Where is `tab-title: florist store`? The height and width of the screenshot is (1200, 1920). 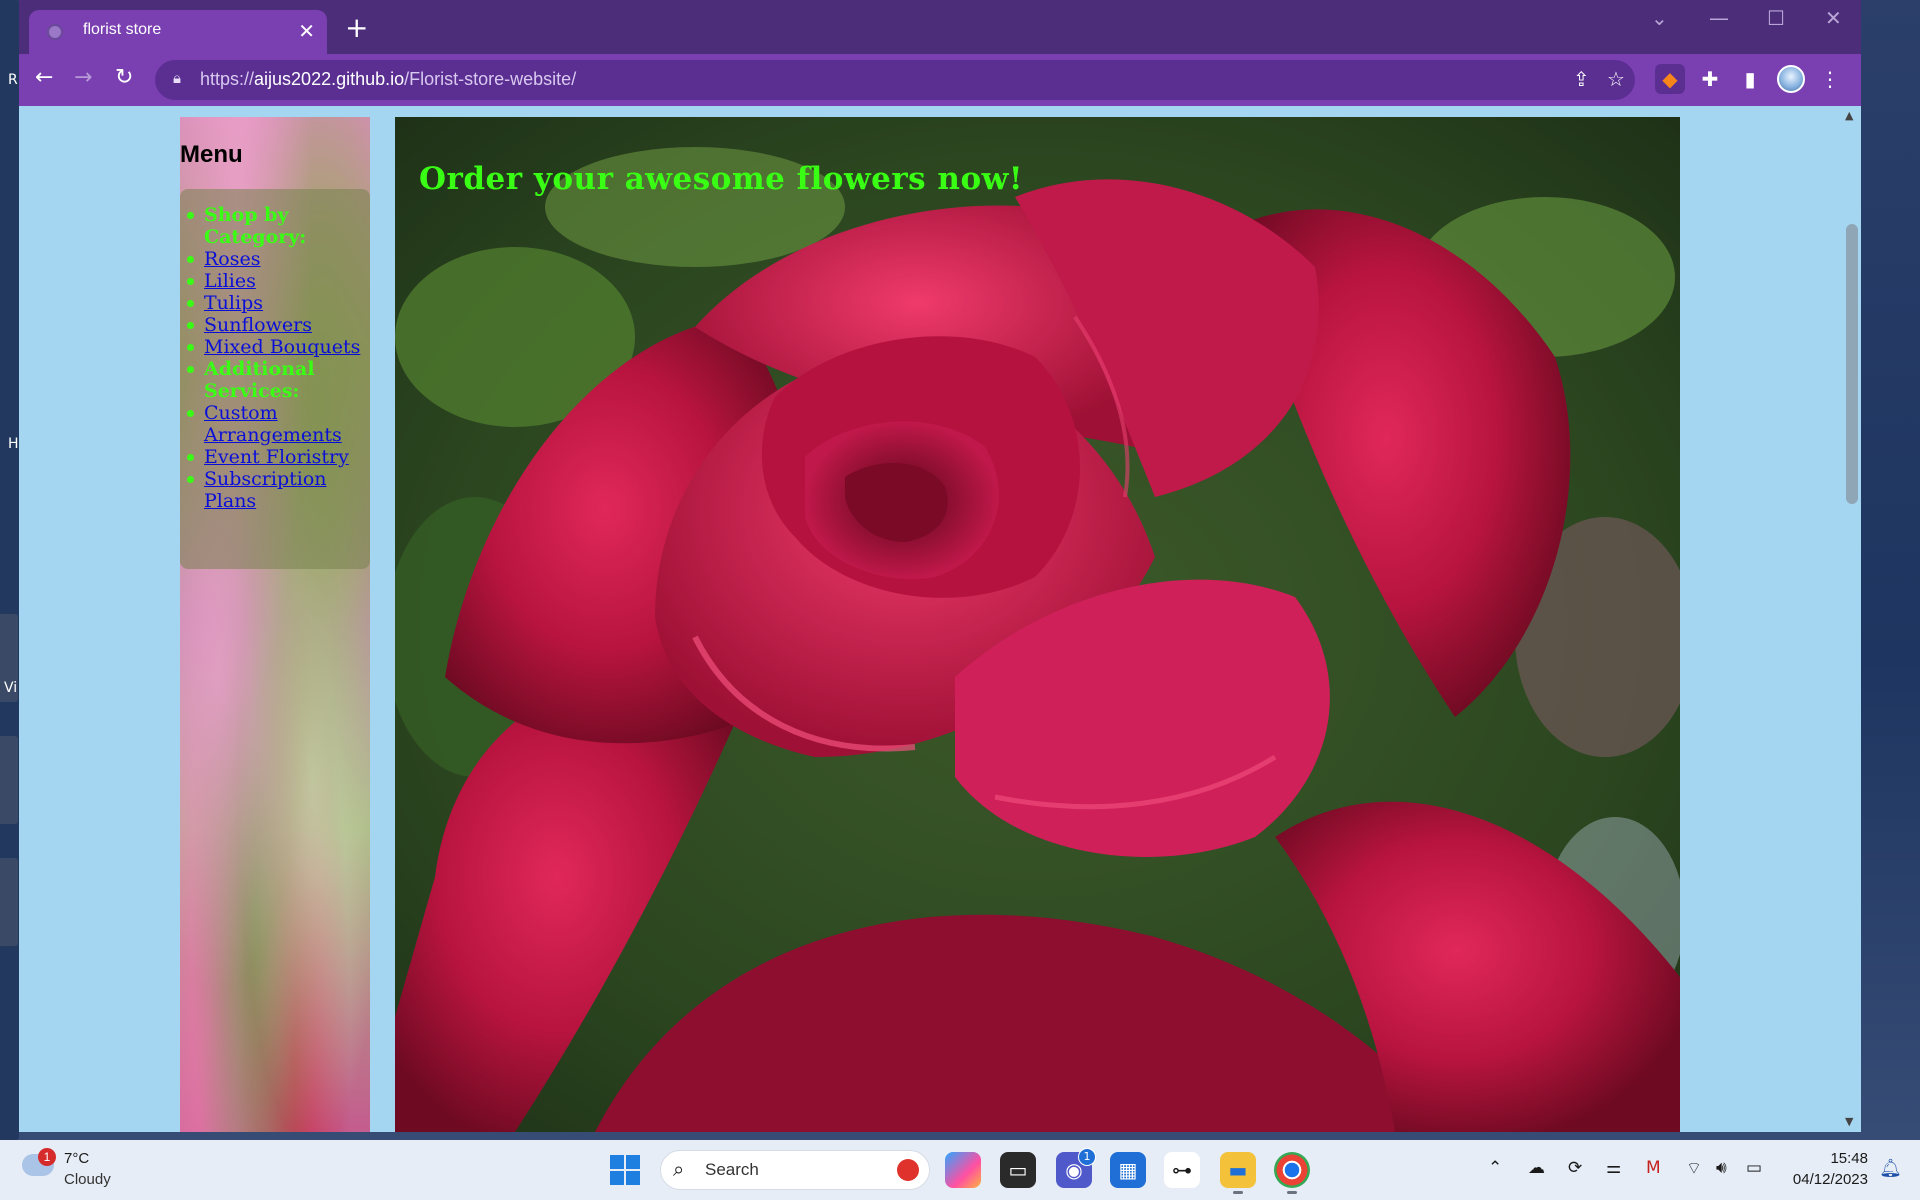
tab-title: florist store is located at coordinates (122, 29).